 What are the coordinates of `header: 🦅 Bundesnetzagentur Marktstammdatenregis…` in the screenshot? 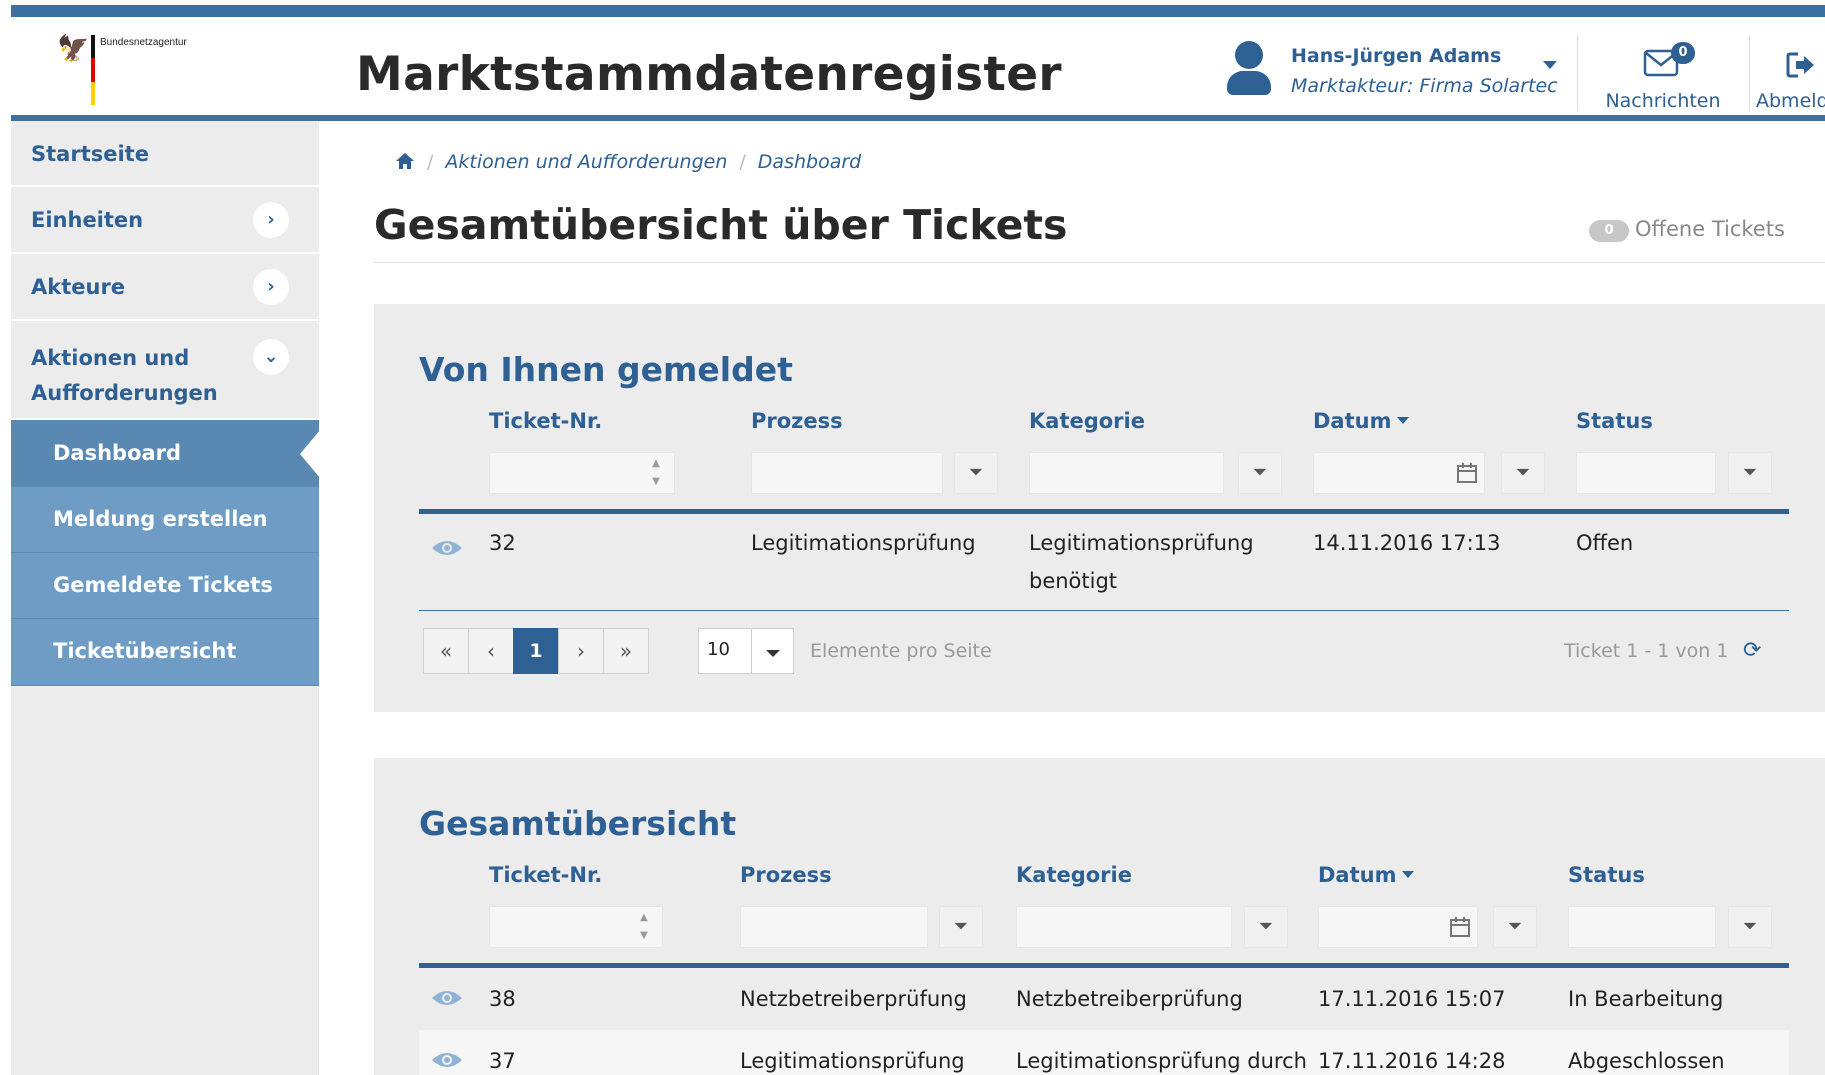 It's located at (918, 69).